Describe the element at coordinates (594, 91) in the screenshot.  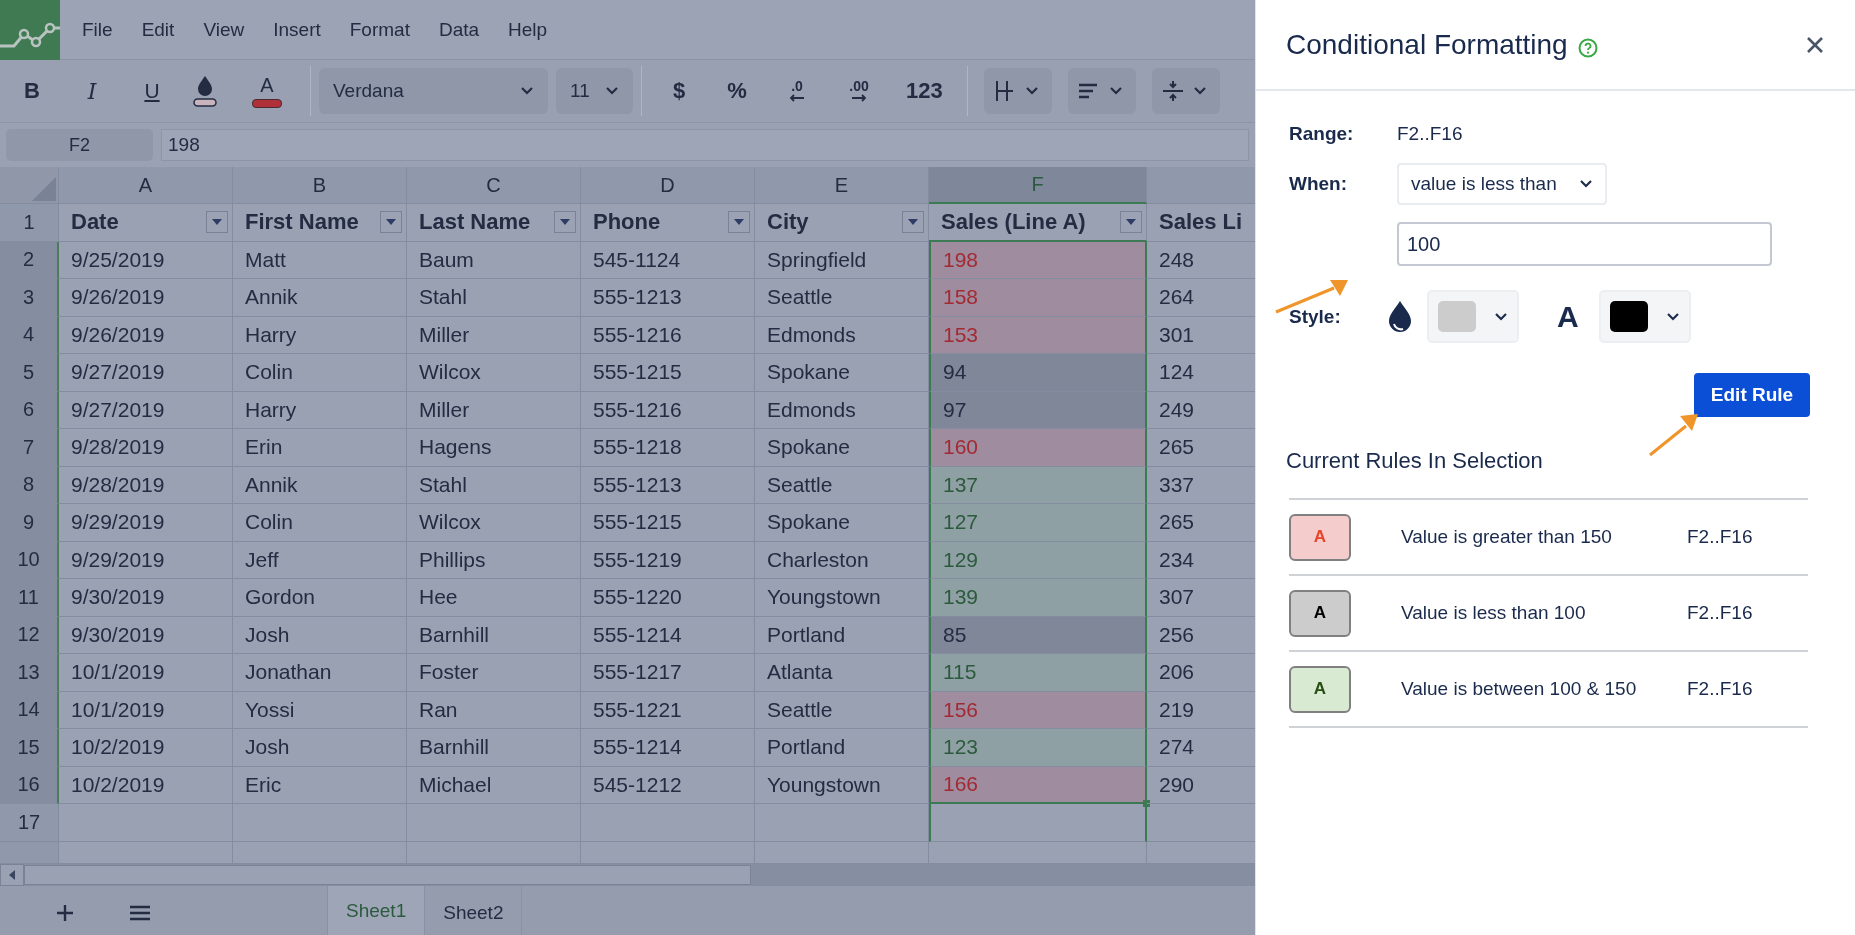
I see `font-size-dropdown: 11` at that location.